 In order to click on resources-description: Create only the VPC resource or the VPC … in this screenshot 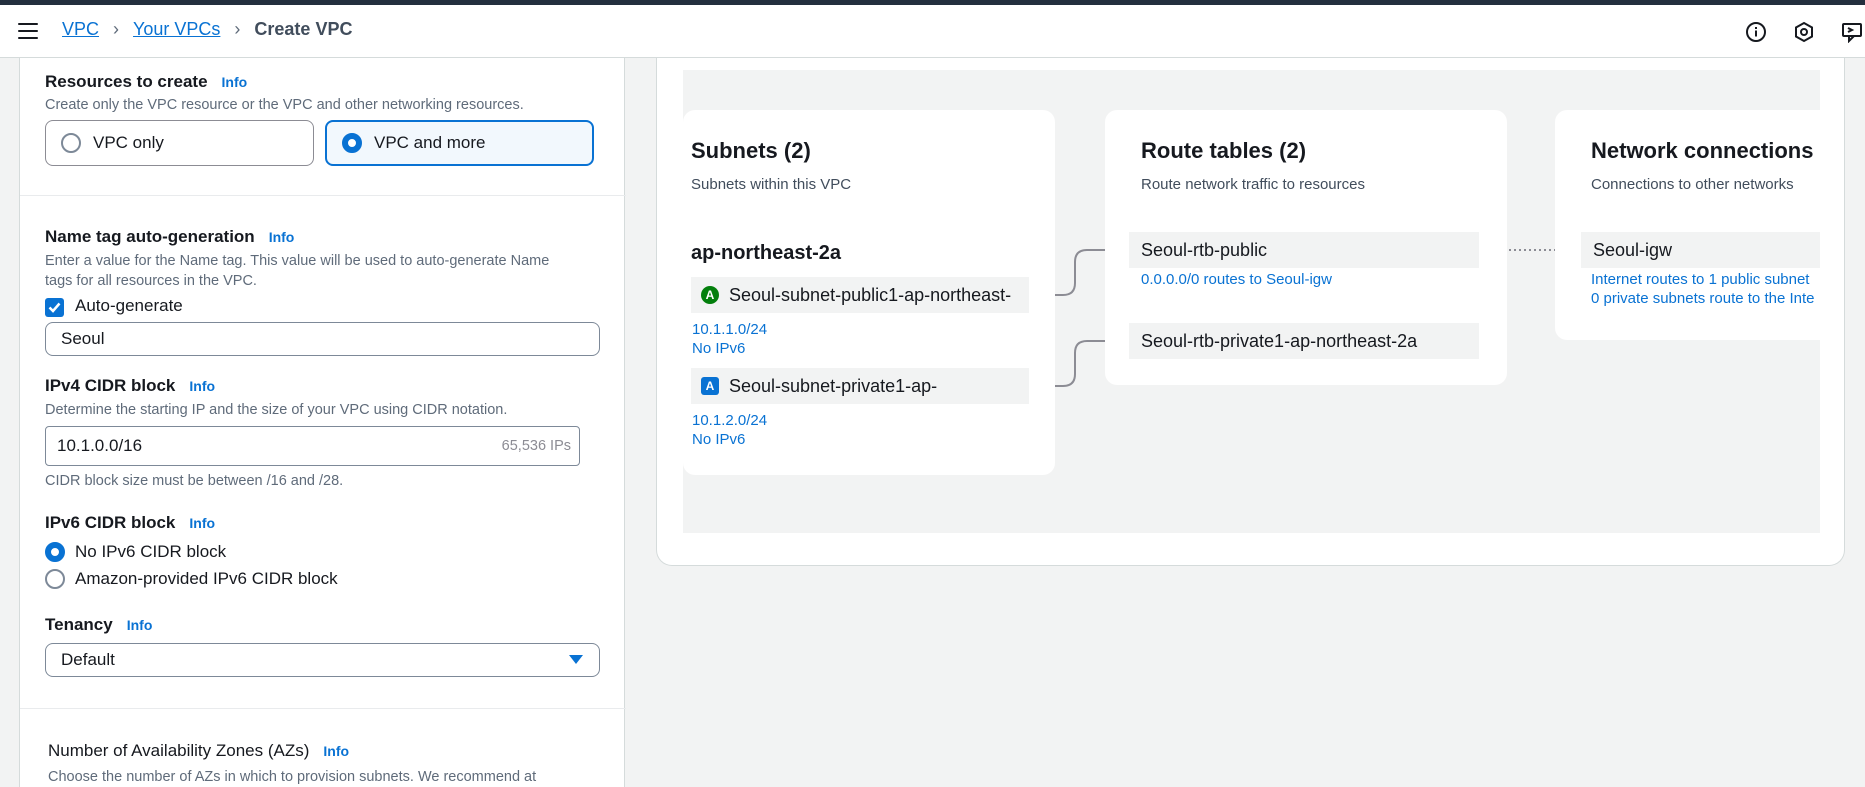, I will do `click(284, 105)`.